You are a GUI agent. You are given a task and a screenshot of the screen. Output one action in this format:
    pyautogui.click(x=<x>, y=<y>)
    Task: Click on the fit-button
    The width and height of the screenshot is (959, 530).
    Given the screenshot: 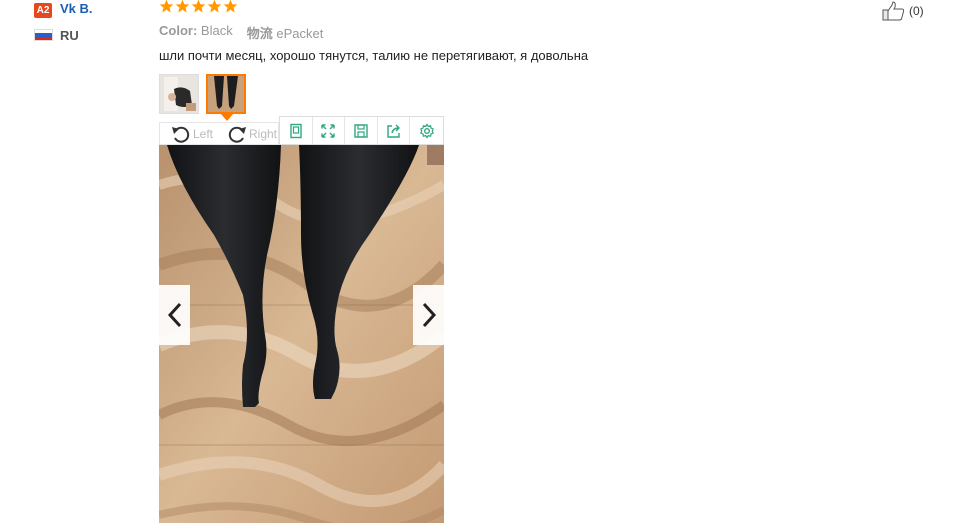 What is the action you would take?
    pyautogui.click(x=296, y=130)
    